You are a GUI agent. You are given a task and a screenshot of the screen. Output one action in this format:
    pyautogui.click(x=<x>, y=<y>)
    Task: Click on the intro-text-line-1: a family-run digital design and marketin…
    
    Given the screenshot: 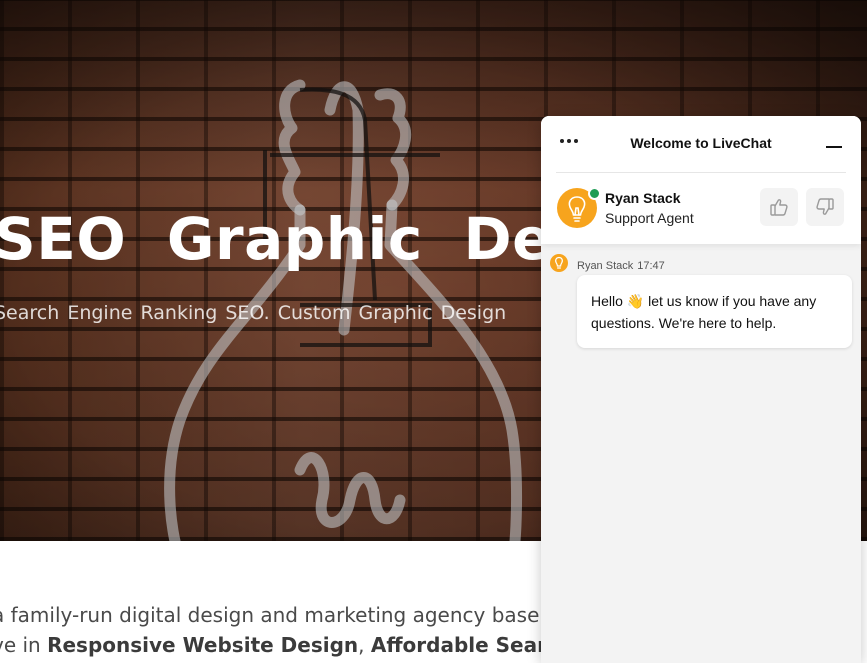 What is the action you would take?
    pyautogui.click(x=270, y=615)
    